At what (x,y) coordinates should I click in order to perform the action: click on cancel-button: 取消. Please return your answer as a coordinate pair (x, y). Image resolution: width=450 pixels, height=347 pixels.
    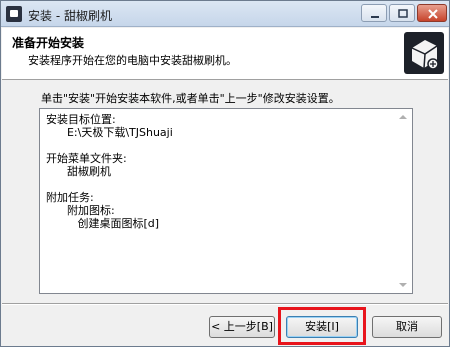
    Looking at the image, I should click on (407, 327).